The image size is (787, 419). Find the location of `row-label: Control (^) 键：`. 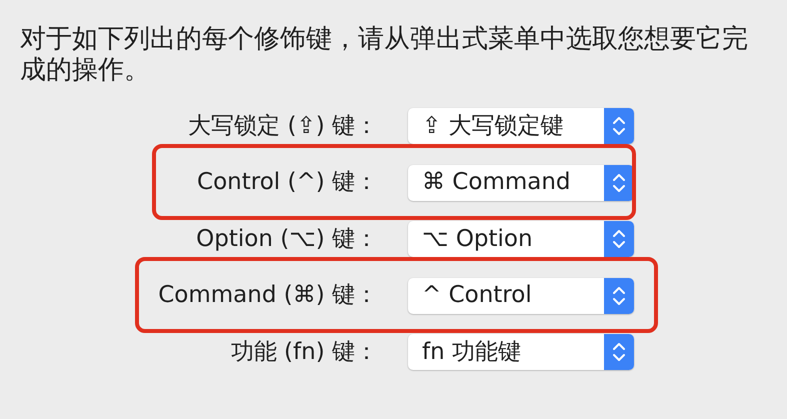

row-label: Control (^) 键： is located at coordinates (287, 183).